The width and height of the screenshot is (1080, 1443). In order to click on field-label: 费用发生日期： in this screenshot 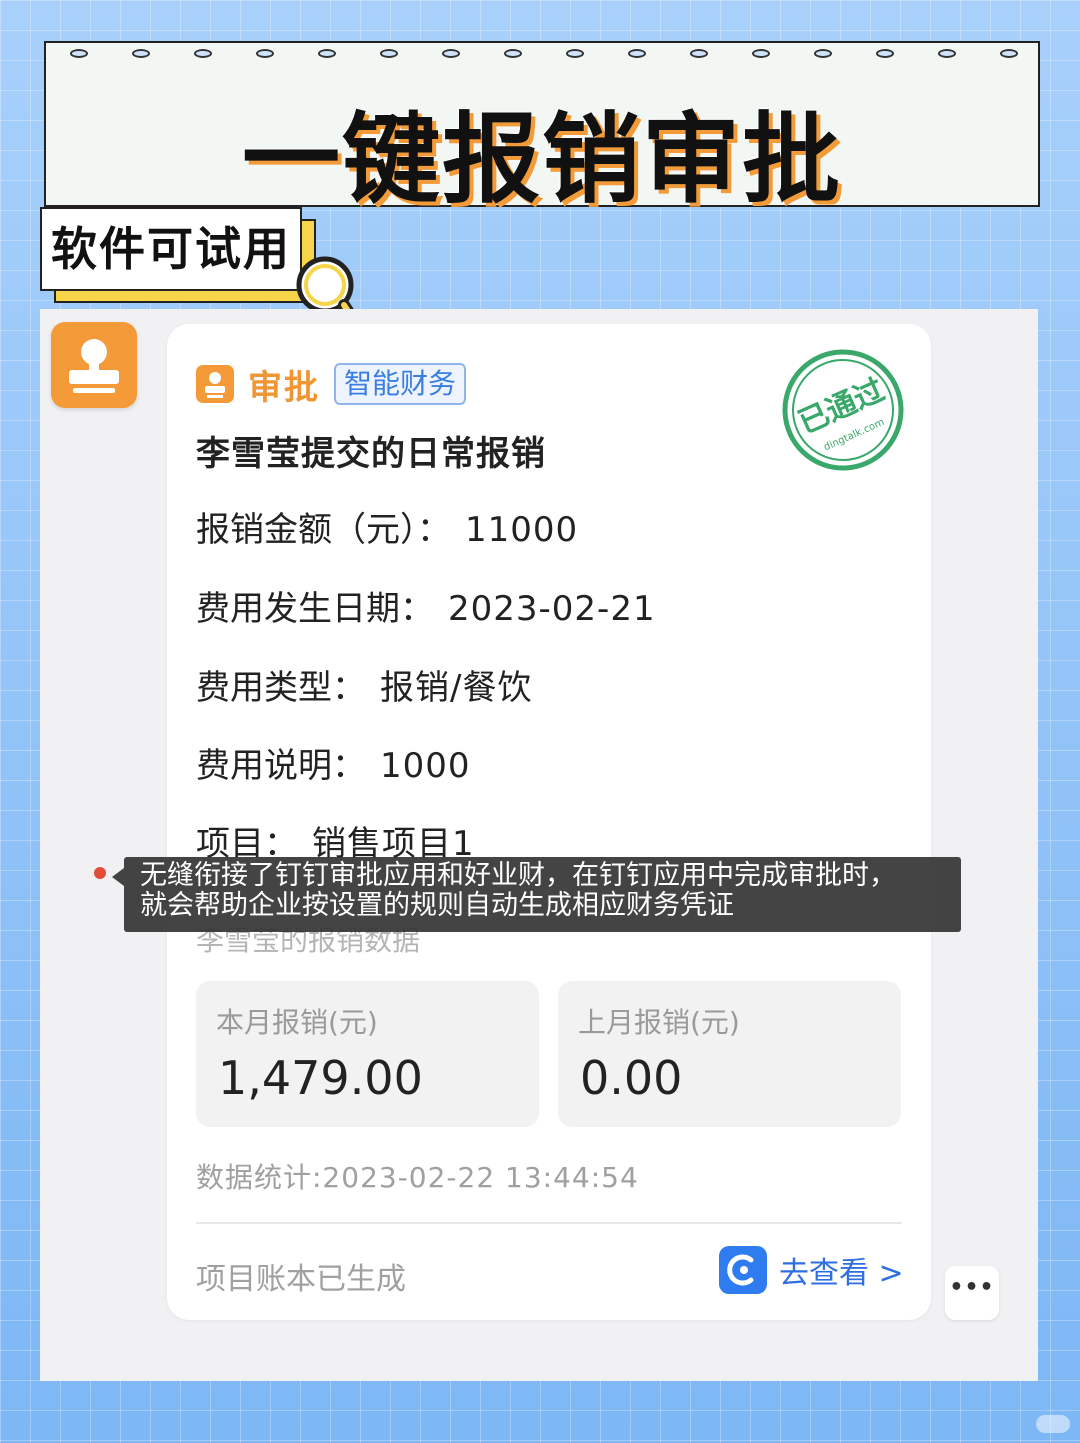, I will do `click(315, 609)`.